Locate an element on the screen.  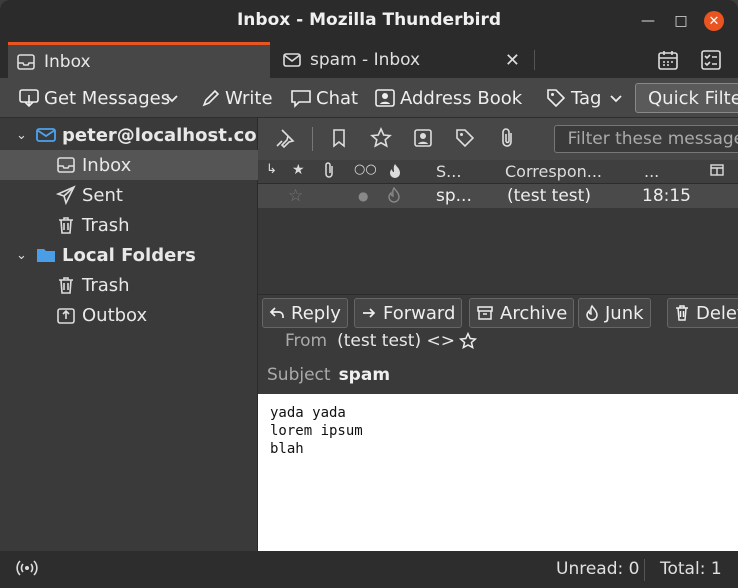
tab-spam-label: spam - Inbox is located at coordinates (365, 60).